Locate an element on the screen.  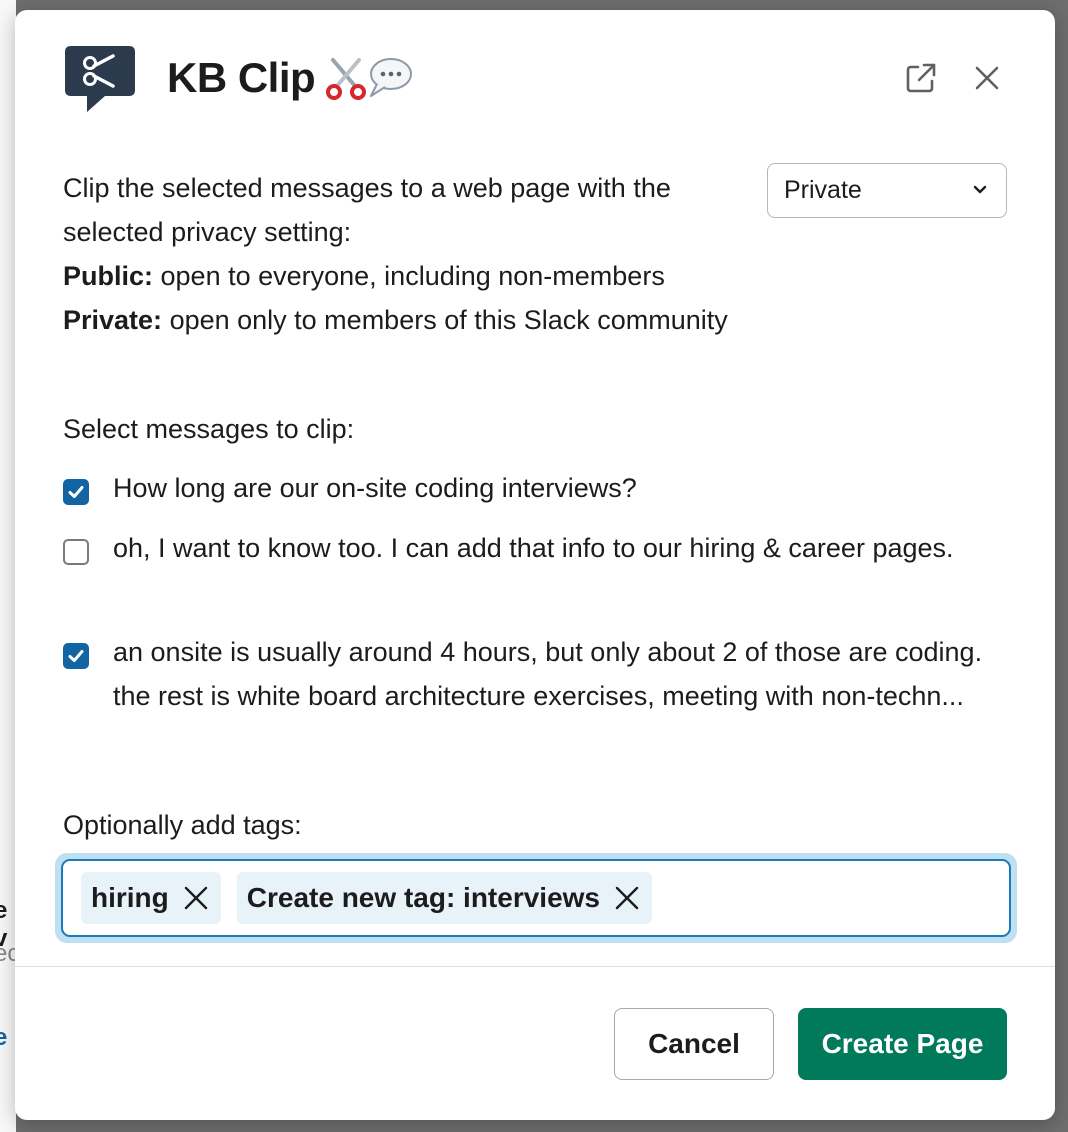
speech-bubble-icon is located at coordinates (391, 77).